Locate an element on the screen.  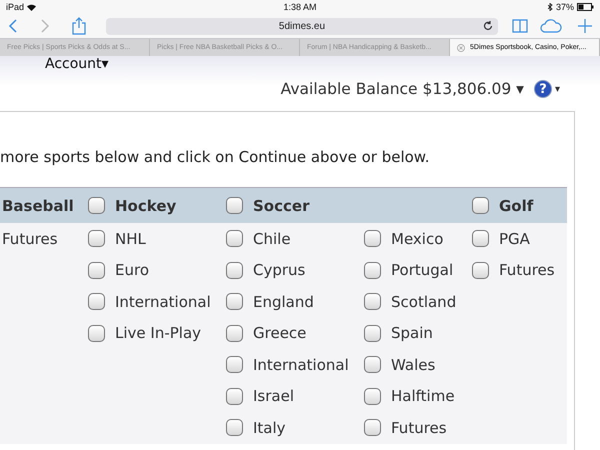
address-bar: 5dimes.eu is located at coordinates (302, 26).